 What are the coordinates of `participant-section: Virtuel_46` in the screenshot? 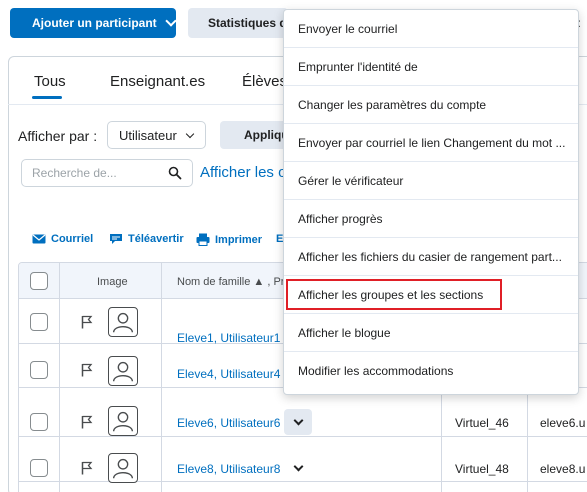 It's located at (482, 423).